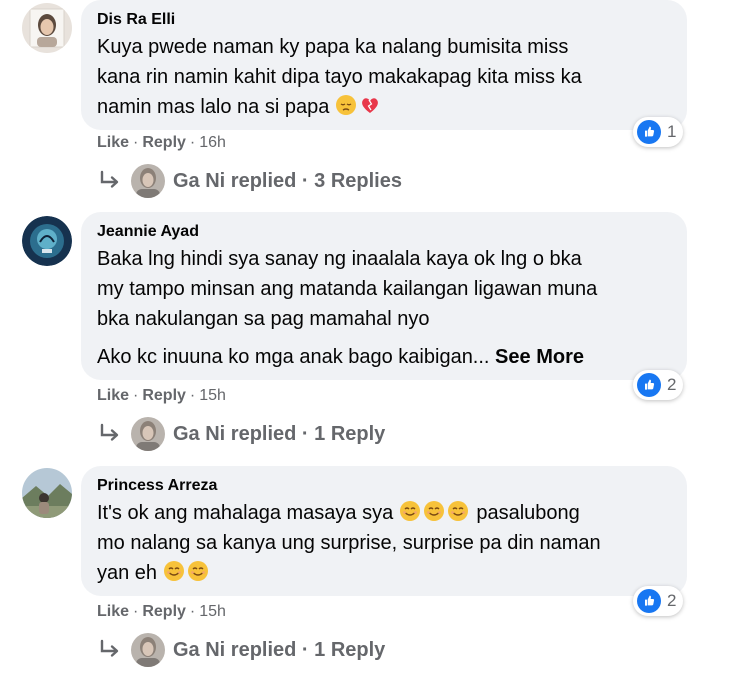 The image size is (750, 676). What do you see at coordinates (383, 573) in the screenshot?
I see `comment-line: yan eh` at bounding box center [383, 573].